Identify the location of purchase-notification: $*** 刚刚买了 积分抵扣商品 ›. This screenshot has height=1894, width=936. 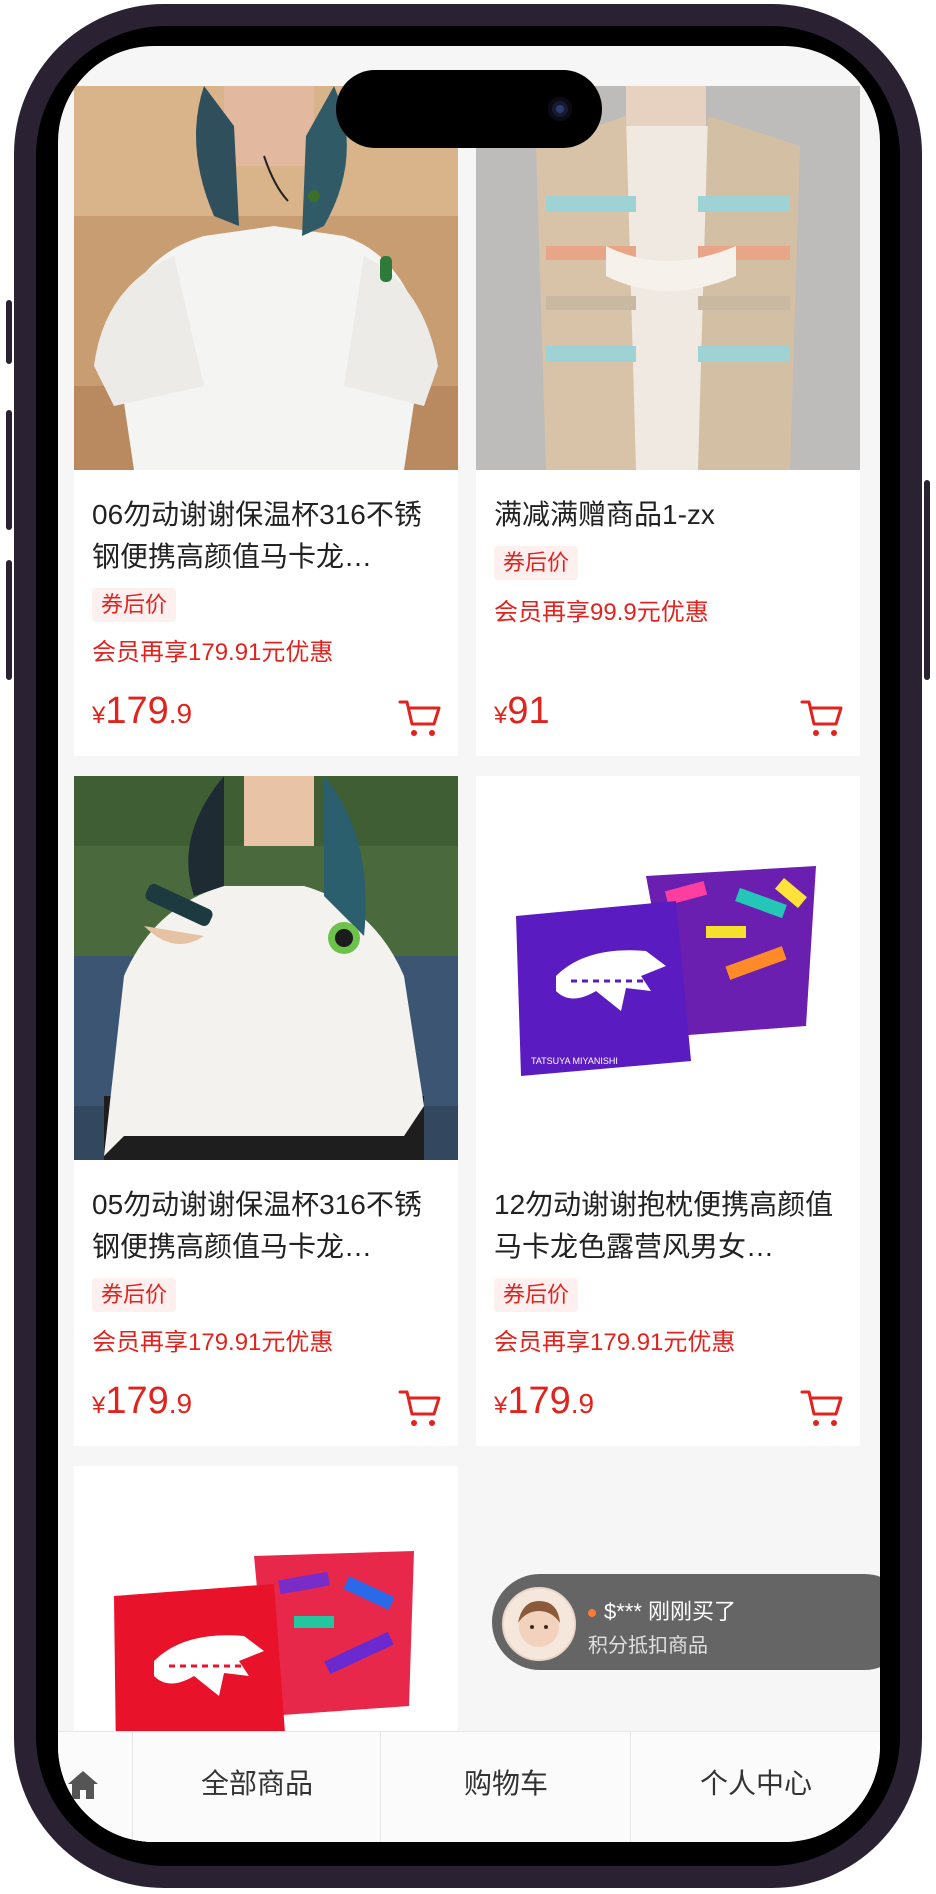
(686, 1622).